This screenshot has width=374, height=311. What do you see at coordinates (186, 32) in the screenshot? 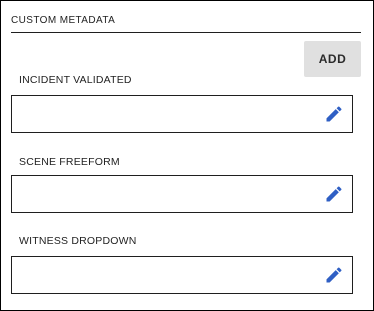
I see `section-divider` at bounding box center [186, 32].